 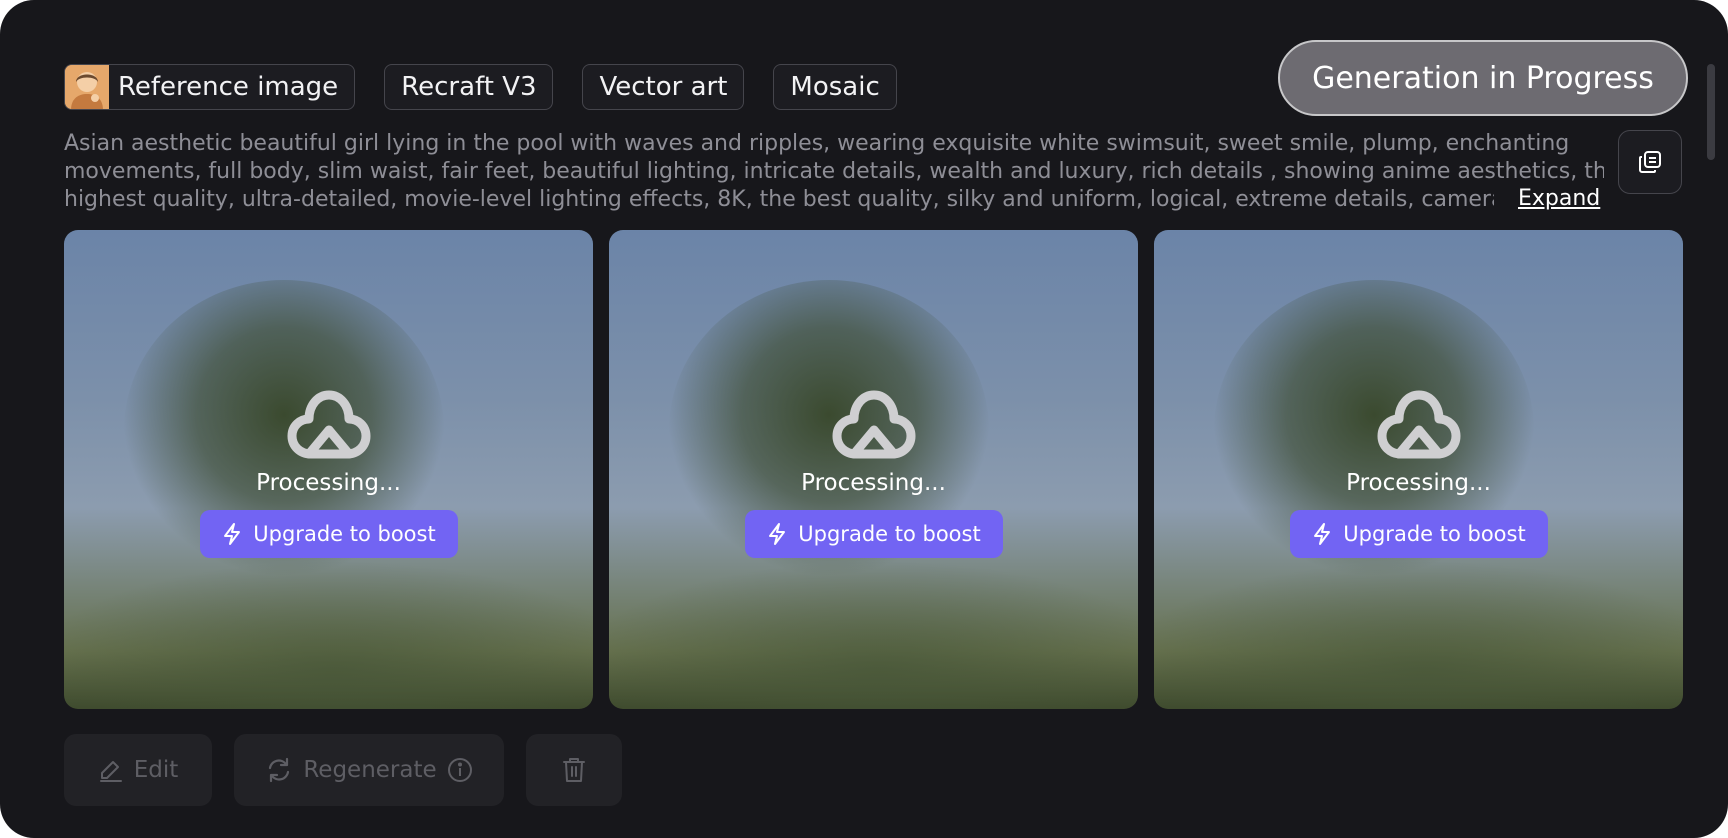 I want to click on trash-icon, so click(x=574, y=770).